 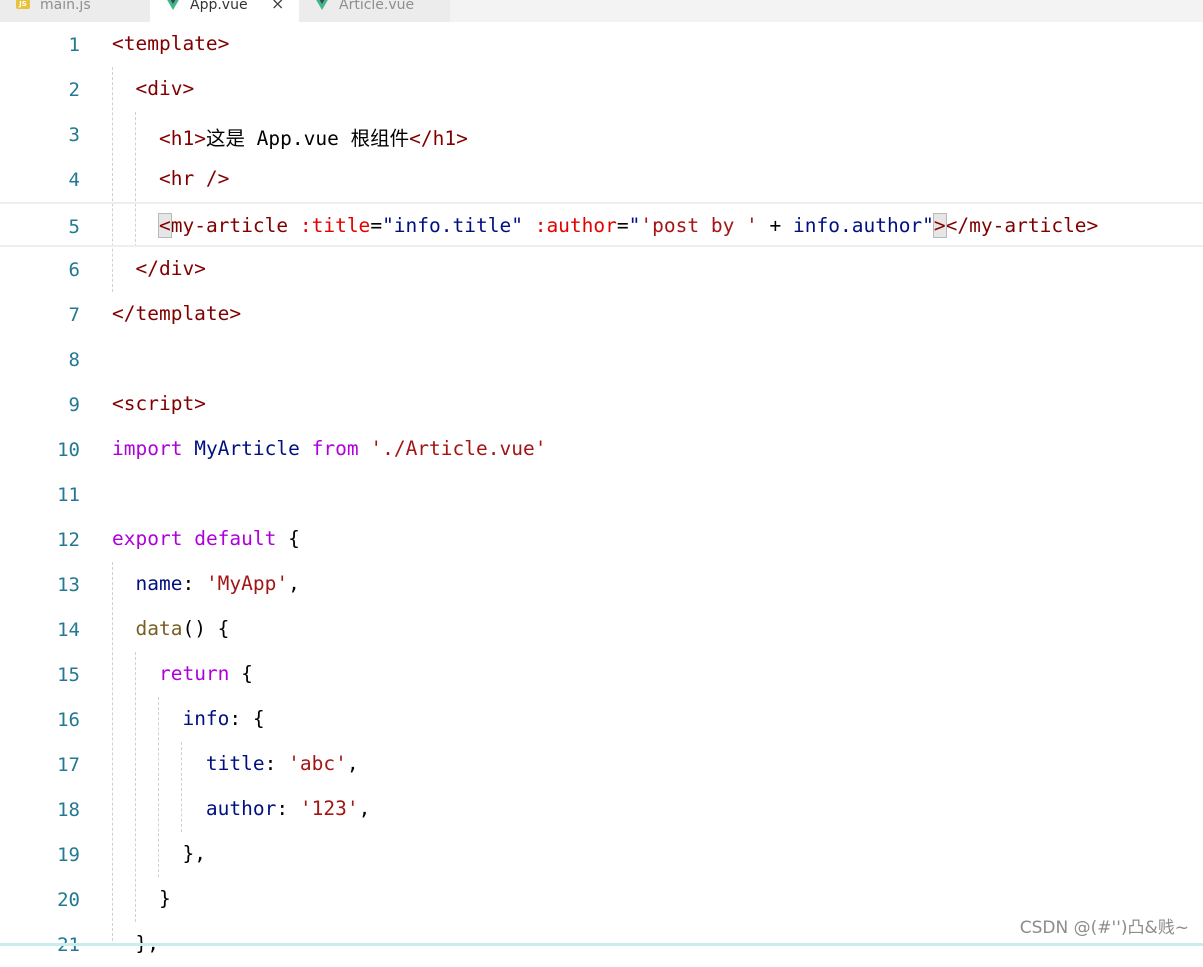 What do you see at coordinates (601, 764) in the screenshot?
I see `code-line: 17 title: 'abc',` at bounding box center [601, 764].